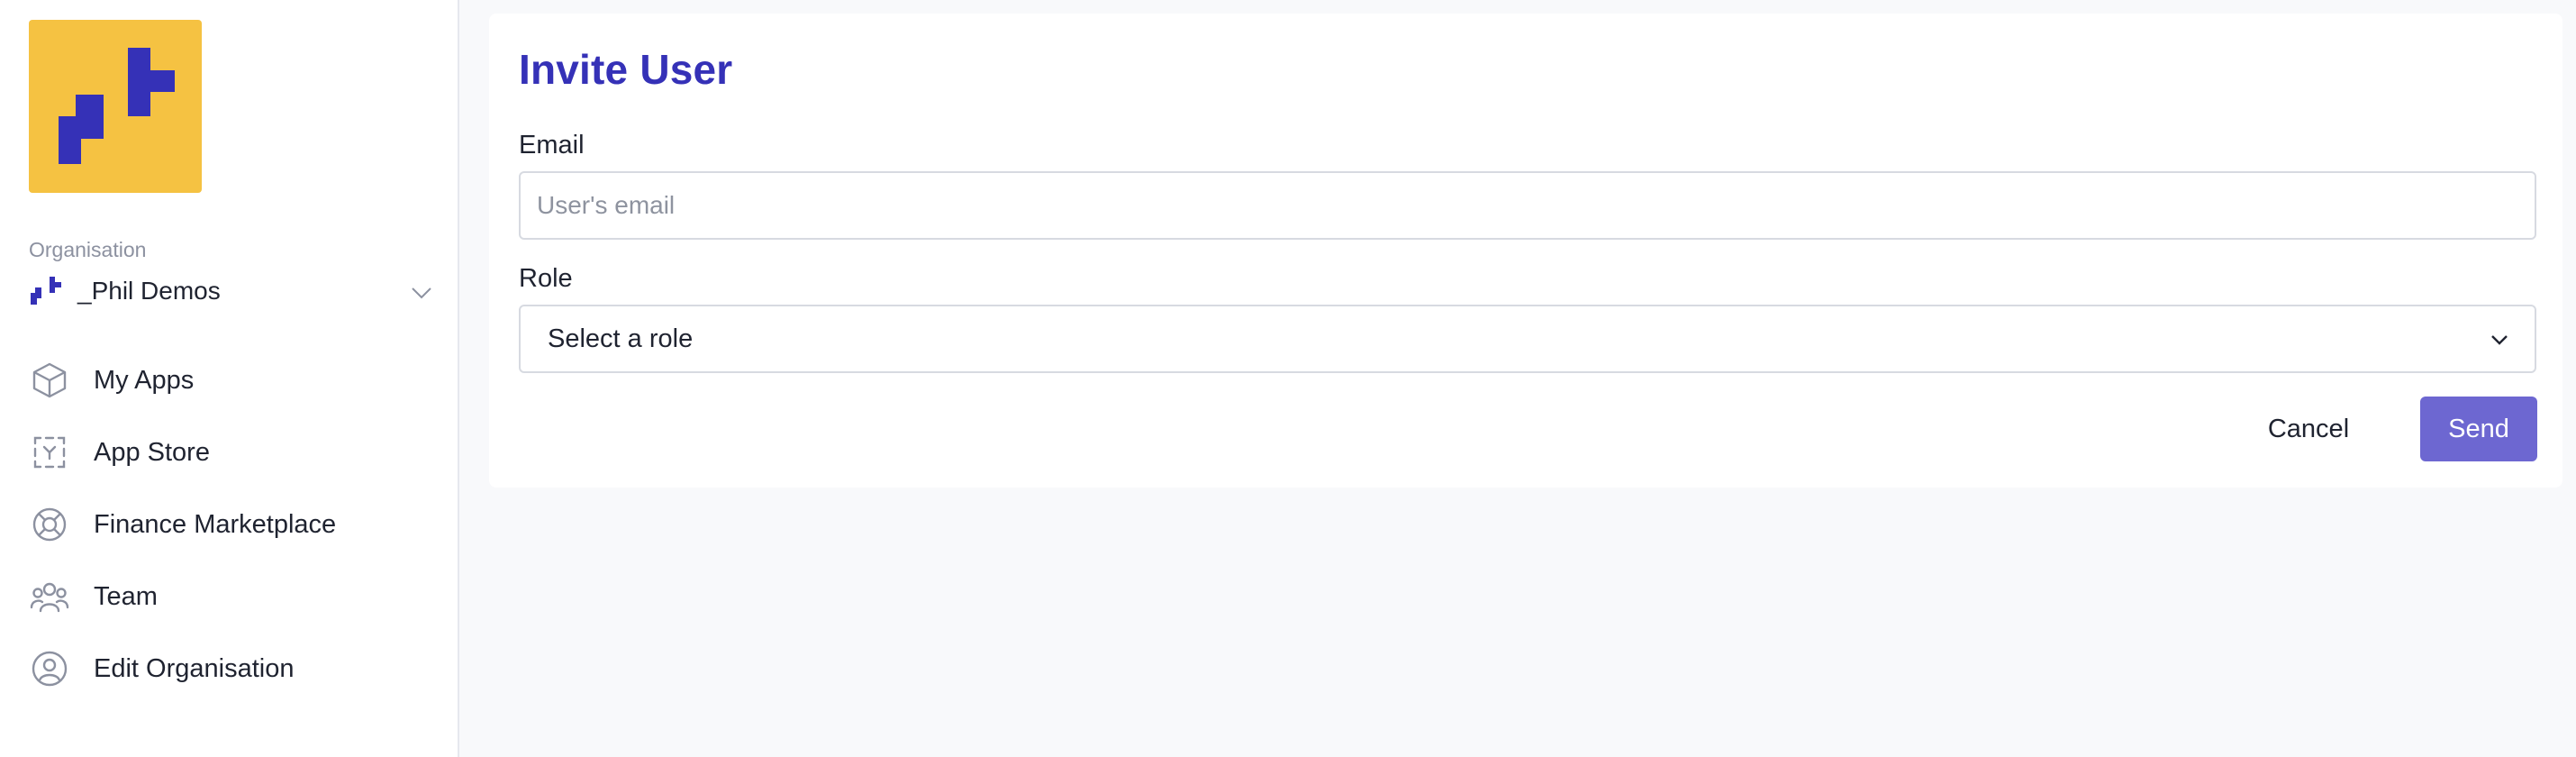  Describe the element at coordinates (626, 69) in the screenshot. I see `page-title: Invite User` at that location.